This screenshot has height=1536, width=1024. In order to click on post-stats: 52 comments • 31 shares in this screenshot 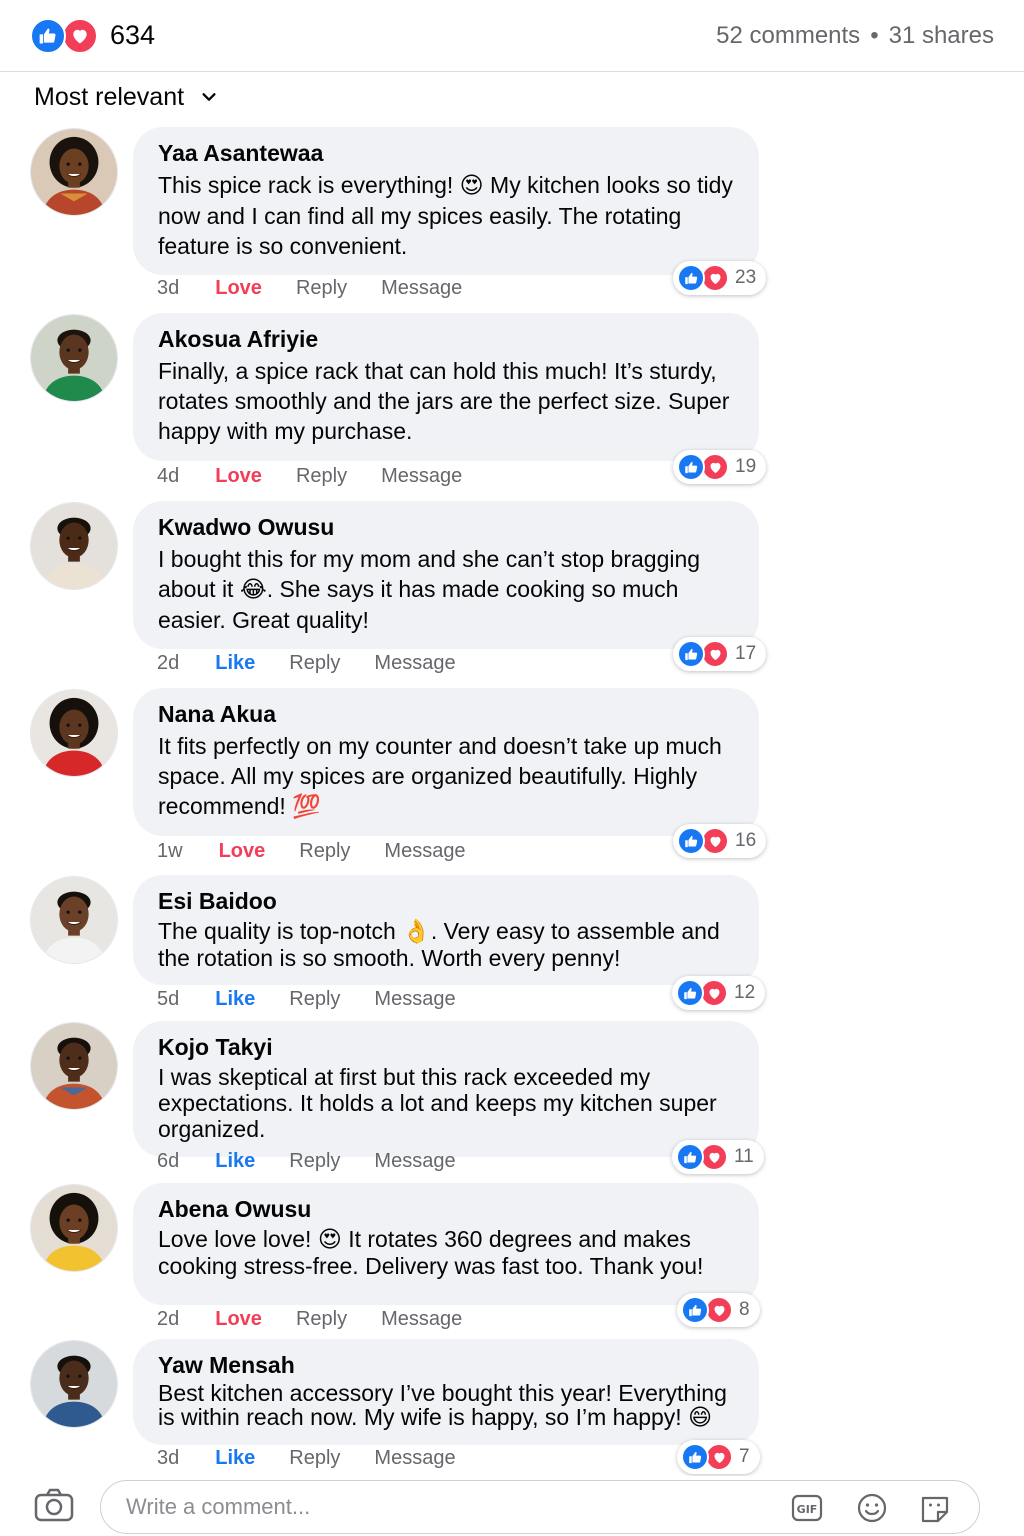, I will do `click(855, 36)`.